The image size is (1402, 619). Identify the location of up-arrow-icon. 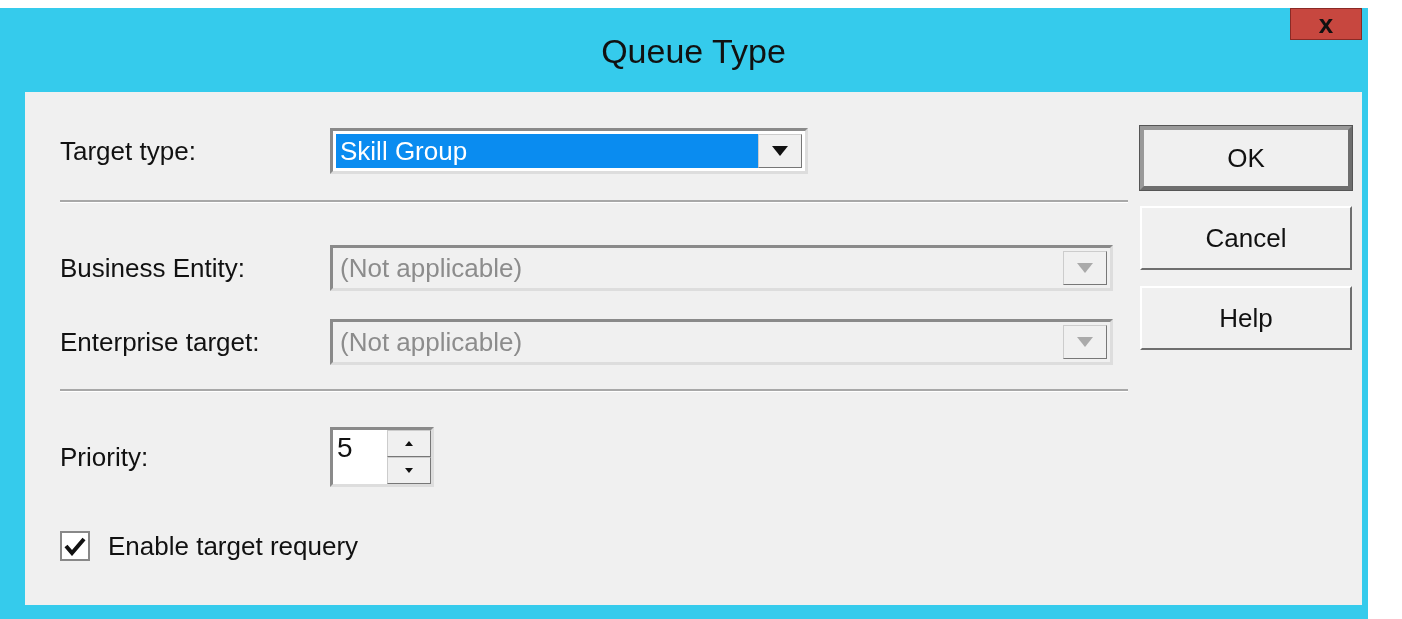
(409, 443).